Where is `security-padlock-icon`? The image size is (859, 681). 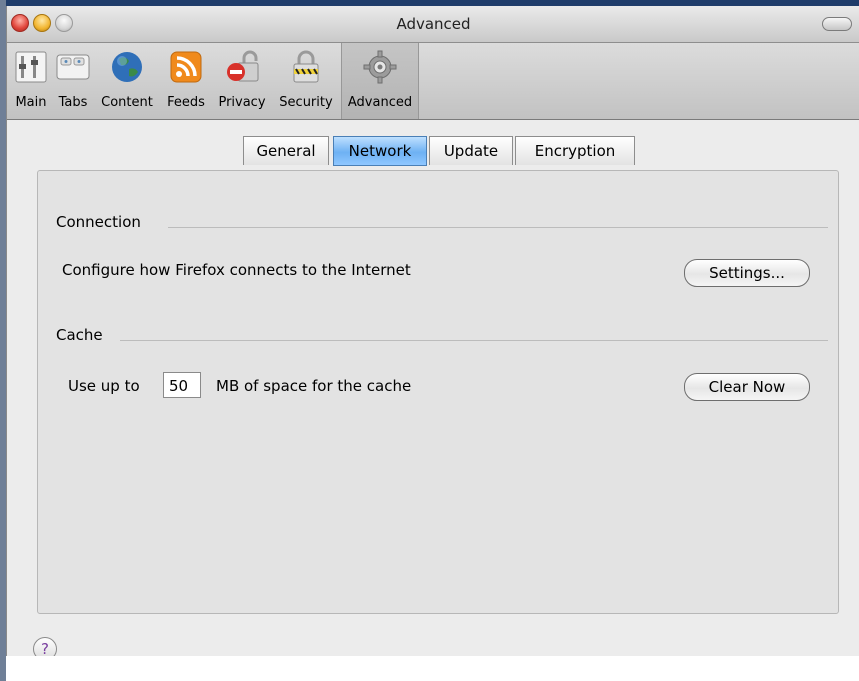
security-padlock-icon is located at coordinates (306, 66).